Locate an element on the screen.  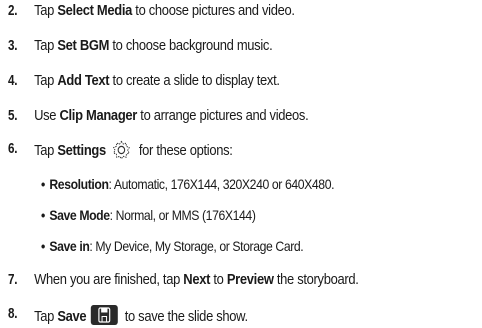
option-save-mode: • Save Mode: Normal, or MMS (176X144) is located at coordinates (148, 216).